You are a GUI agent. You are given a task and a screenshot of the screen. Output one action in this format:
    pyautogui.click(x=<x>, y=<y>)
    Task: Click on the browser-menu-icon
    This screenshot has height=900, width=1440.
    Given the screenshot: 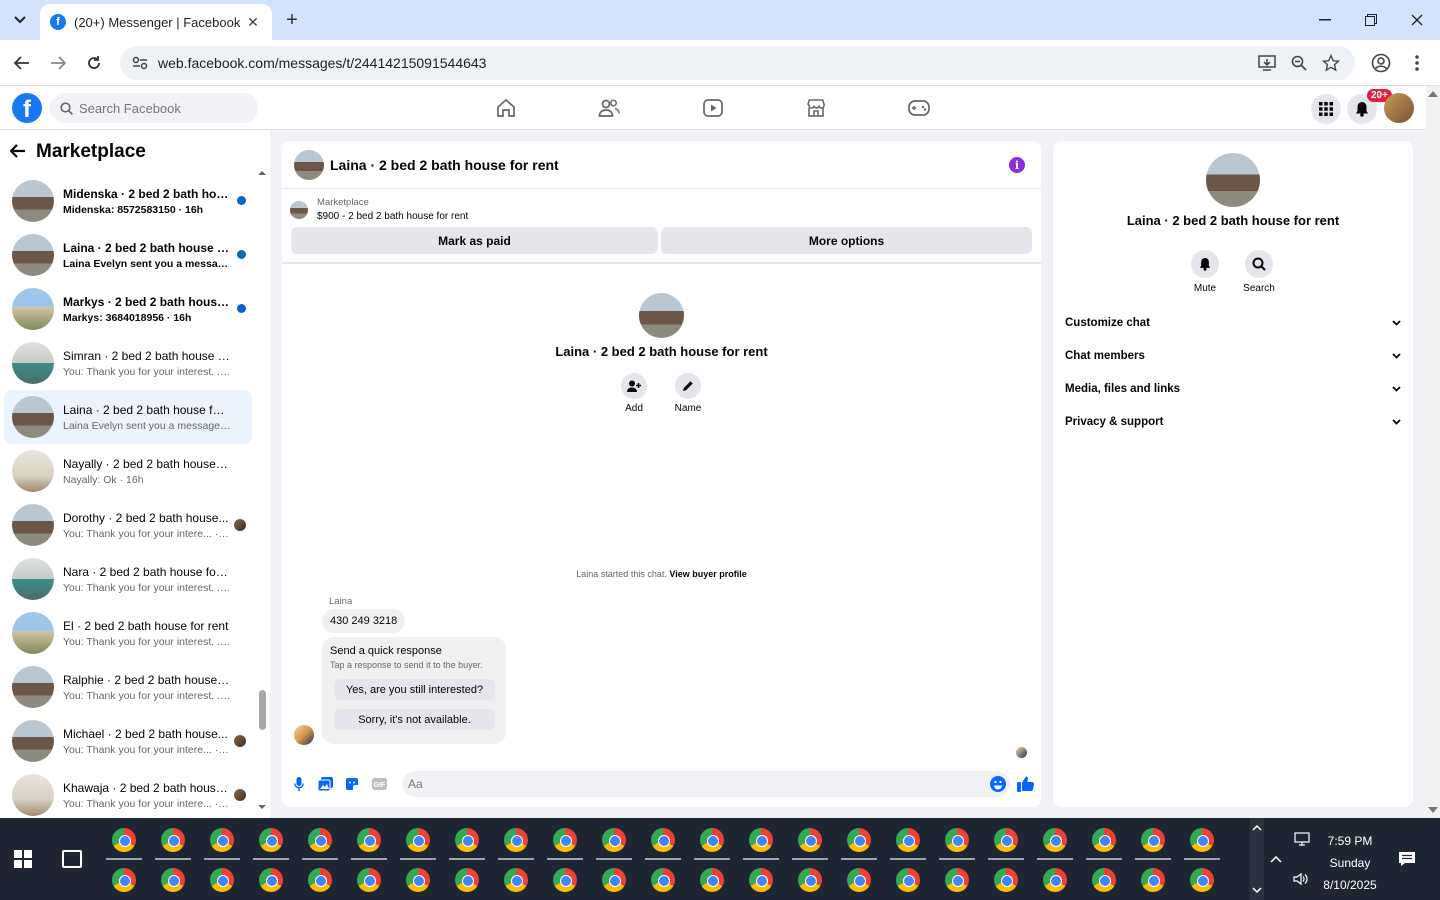 What is the action you would take?
    pyautogui.click(x=1417, y=63)
    